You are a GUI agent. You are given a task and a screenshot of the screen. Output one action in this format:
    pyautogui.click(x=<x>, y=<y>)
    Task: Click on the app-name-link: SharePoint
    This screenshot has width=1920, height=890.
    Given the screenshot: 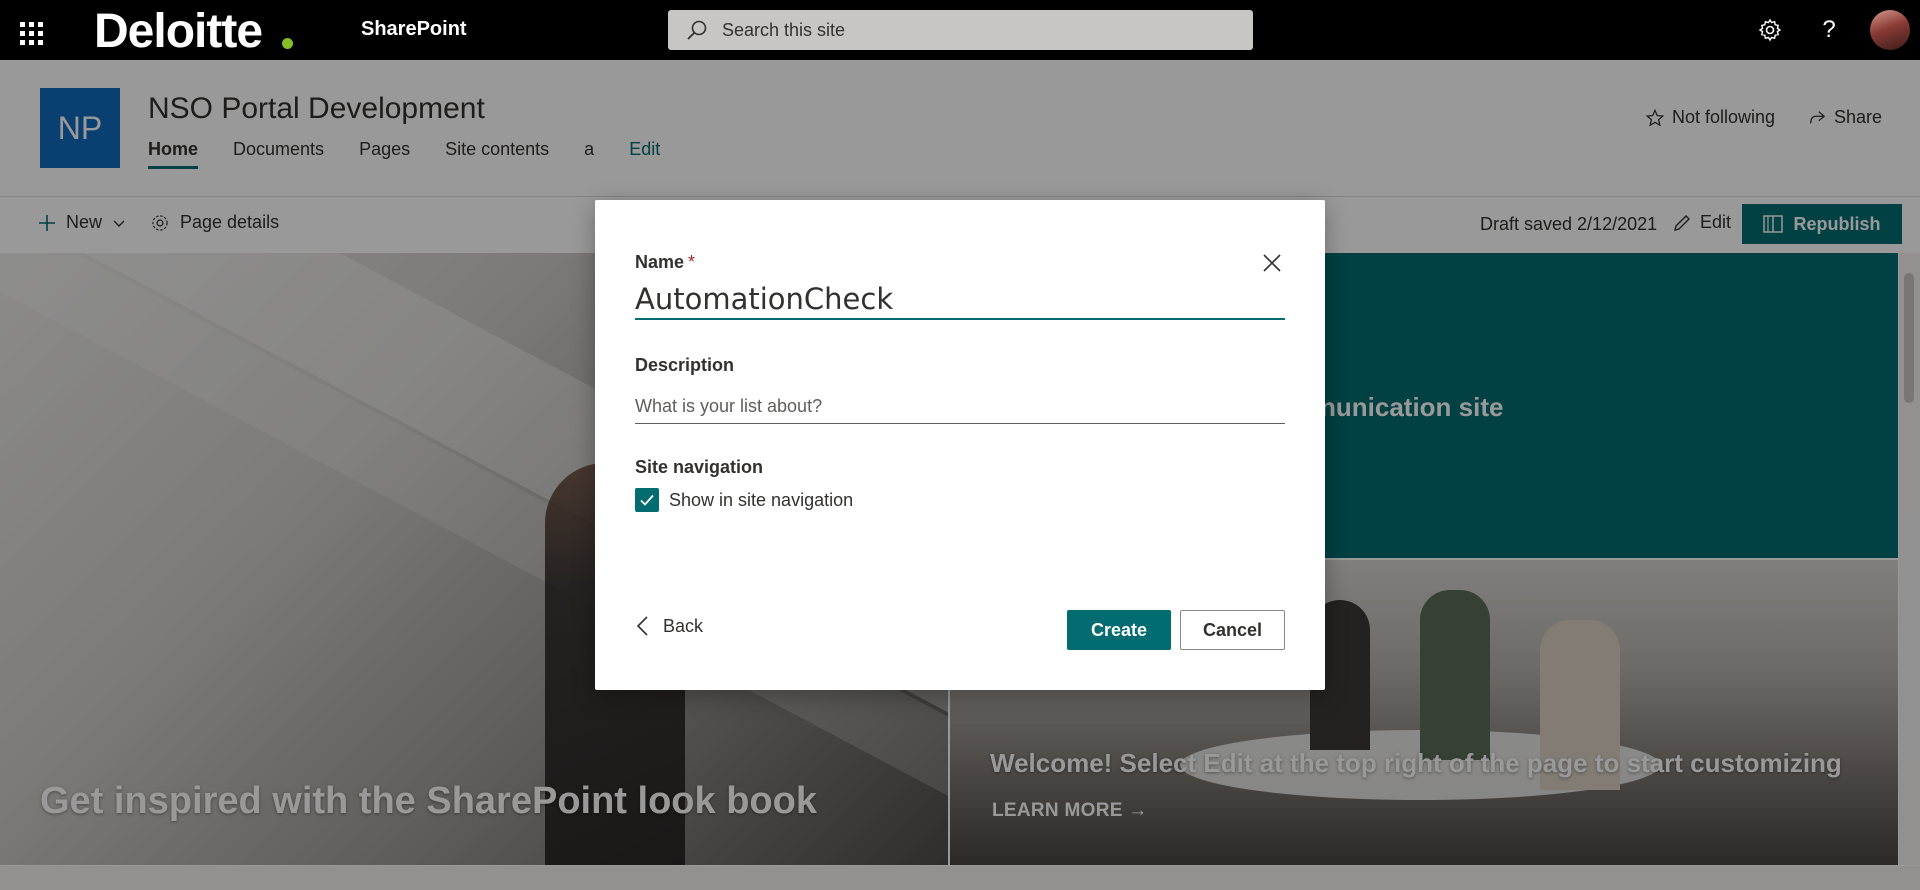 What is the action you would take?
    pyautogui.click(x=414, y=29)
    